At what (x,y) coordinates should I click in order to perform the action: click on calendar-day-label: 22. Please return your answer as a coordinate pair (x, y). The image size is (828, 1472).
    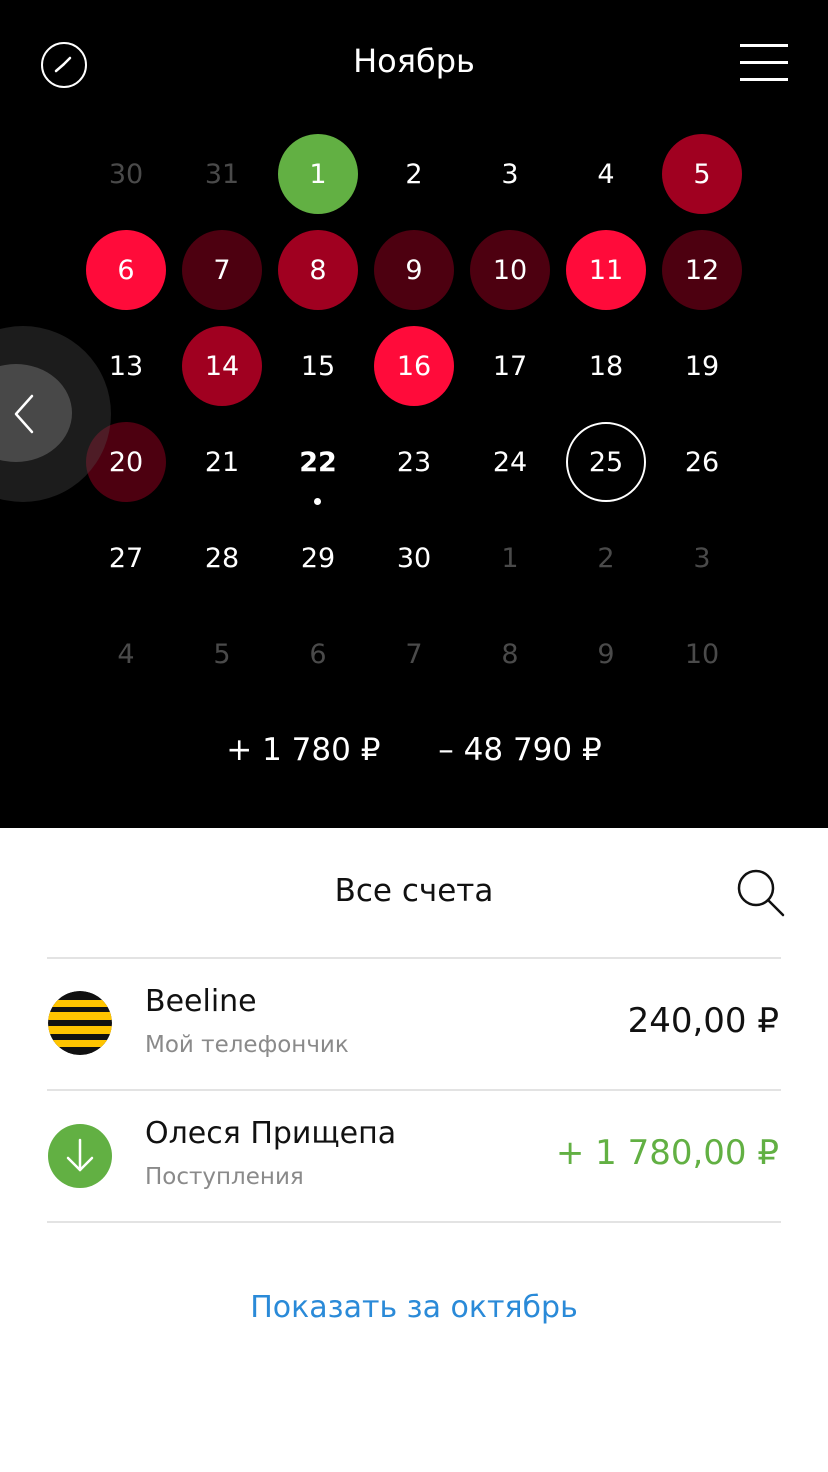
    Looking at the image, I should click on (318, 462).